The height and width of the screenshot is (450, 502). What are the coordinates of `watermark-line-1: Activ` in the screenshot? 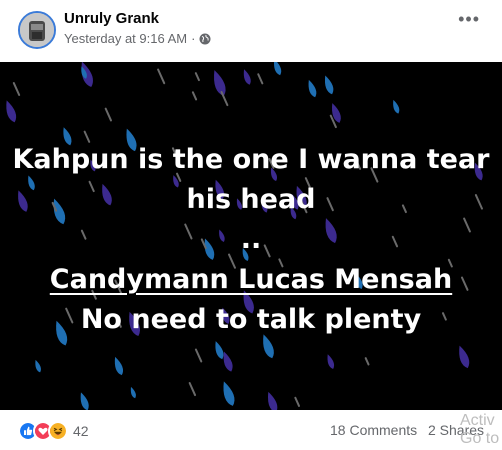 It's located at (477, 420).